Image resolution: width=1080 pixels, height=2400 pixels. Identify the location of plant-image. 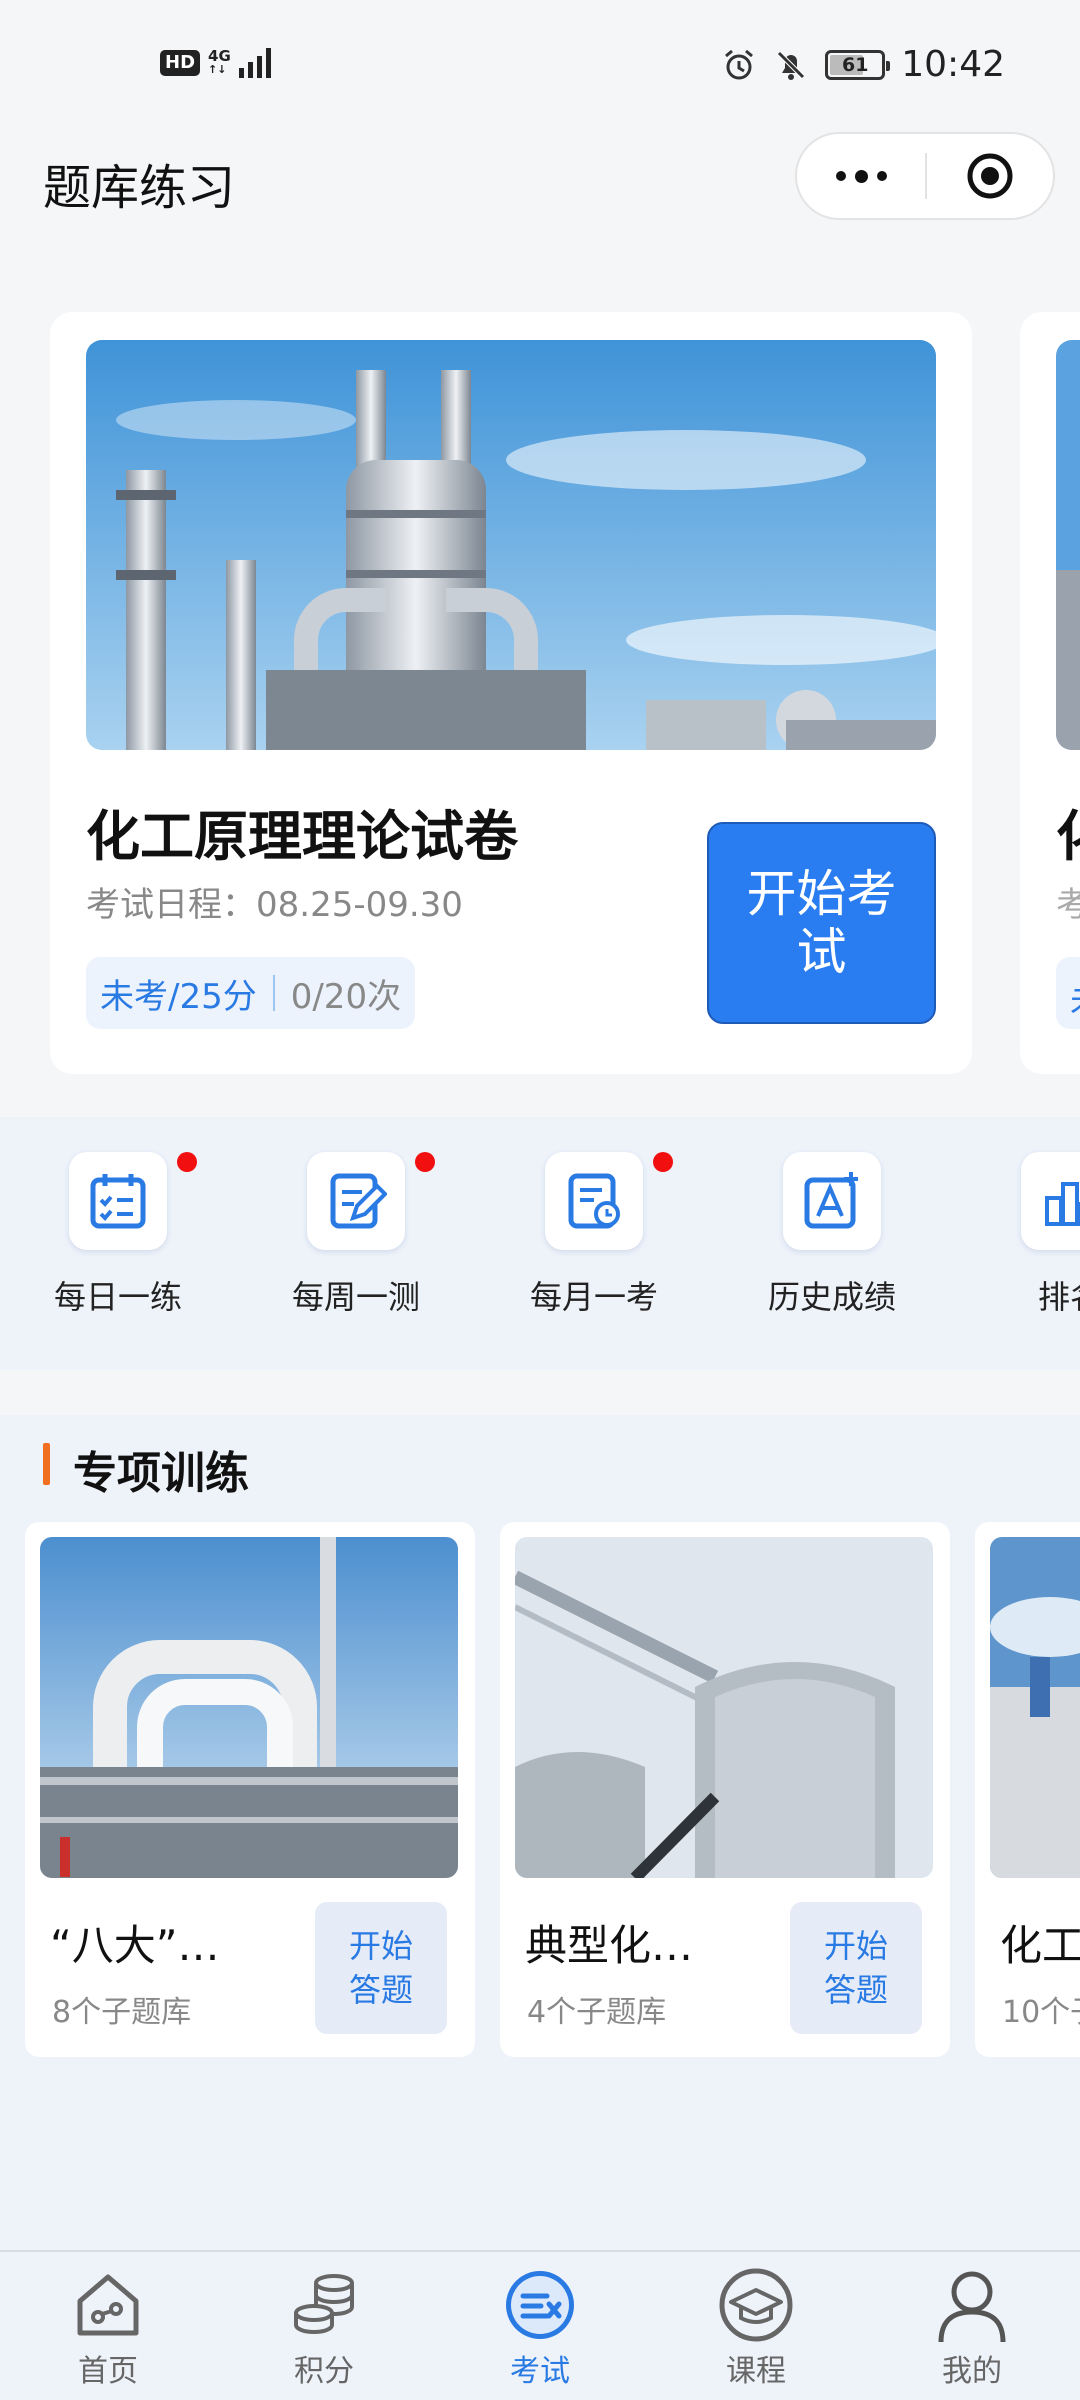
(1035, 1707).